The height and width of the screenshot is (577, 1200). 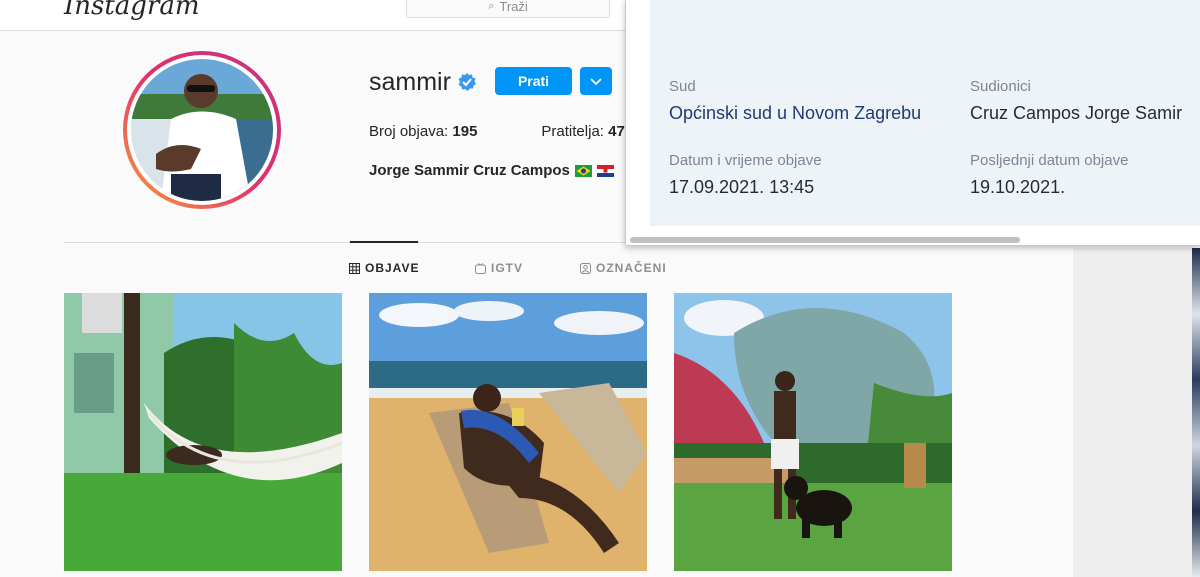 What do you see at coordinates (384, 242) in the screenshot?
I see `active-tab-indicator` at bounding box center [384, 242].